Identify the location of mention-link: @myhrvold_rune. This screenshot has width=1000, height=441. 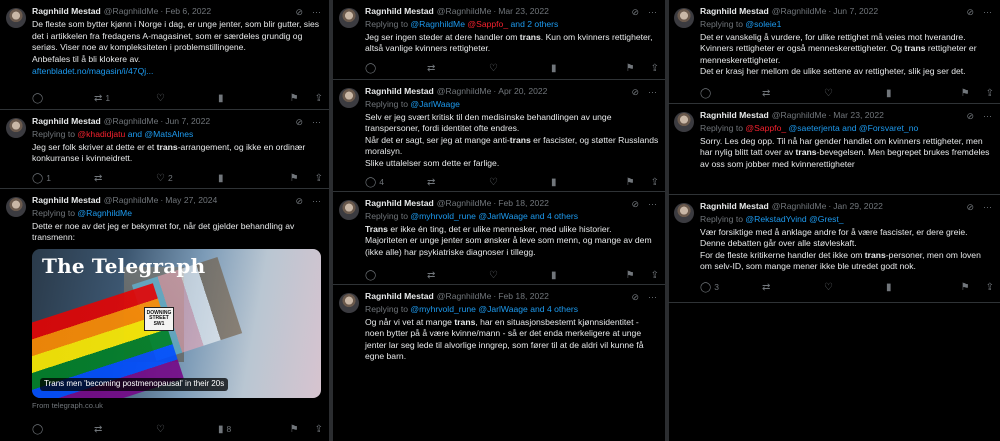
(443, 309).